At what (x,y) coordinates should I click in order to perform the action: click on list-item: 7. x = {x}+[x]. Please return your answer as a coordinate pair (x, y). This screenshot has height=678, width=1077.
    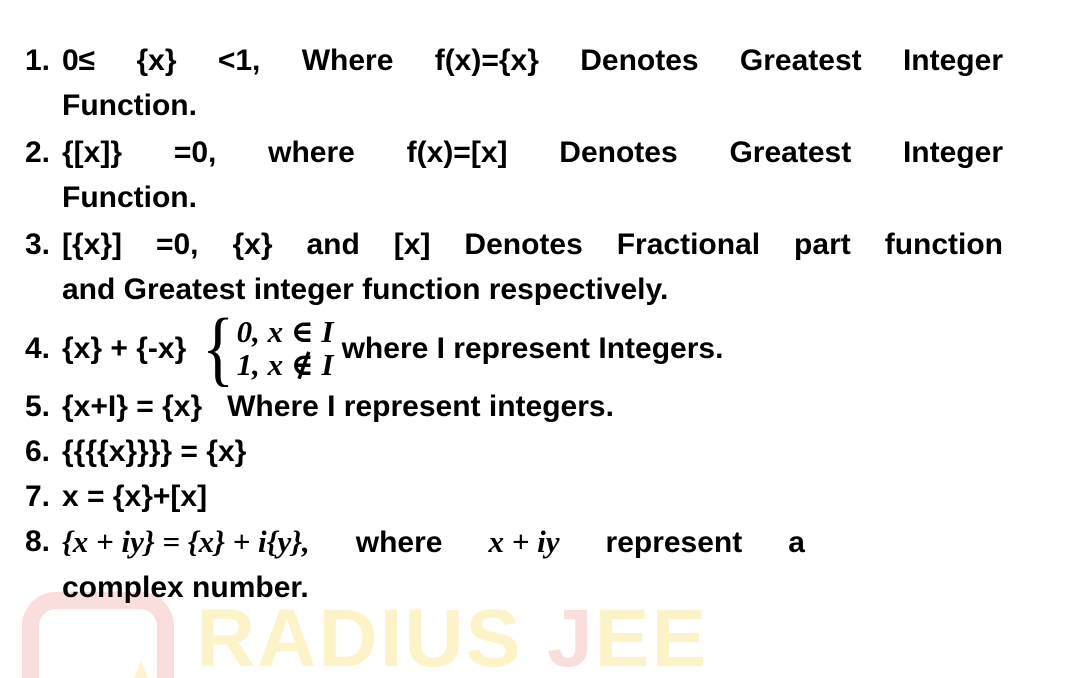
    Looking at the image, I should click on (538, 496).